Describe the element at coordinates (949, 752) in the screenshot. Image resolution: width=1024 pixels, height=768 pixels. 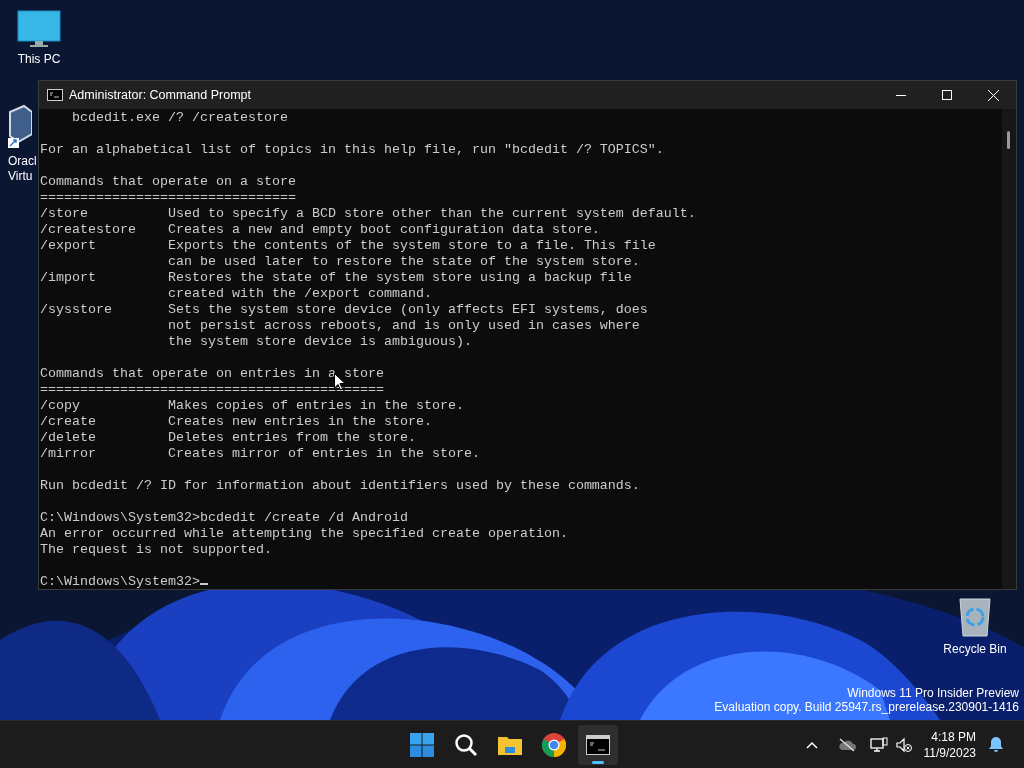
I see `clock-date: 11/9/2023` at that location.